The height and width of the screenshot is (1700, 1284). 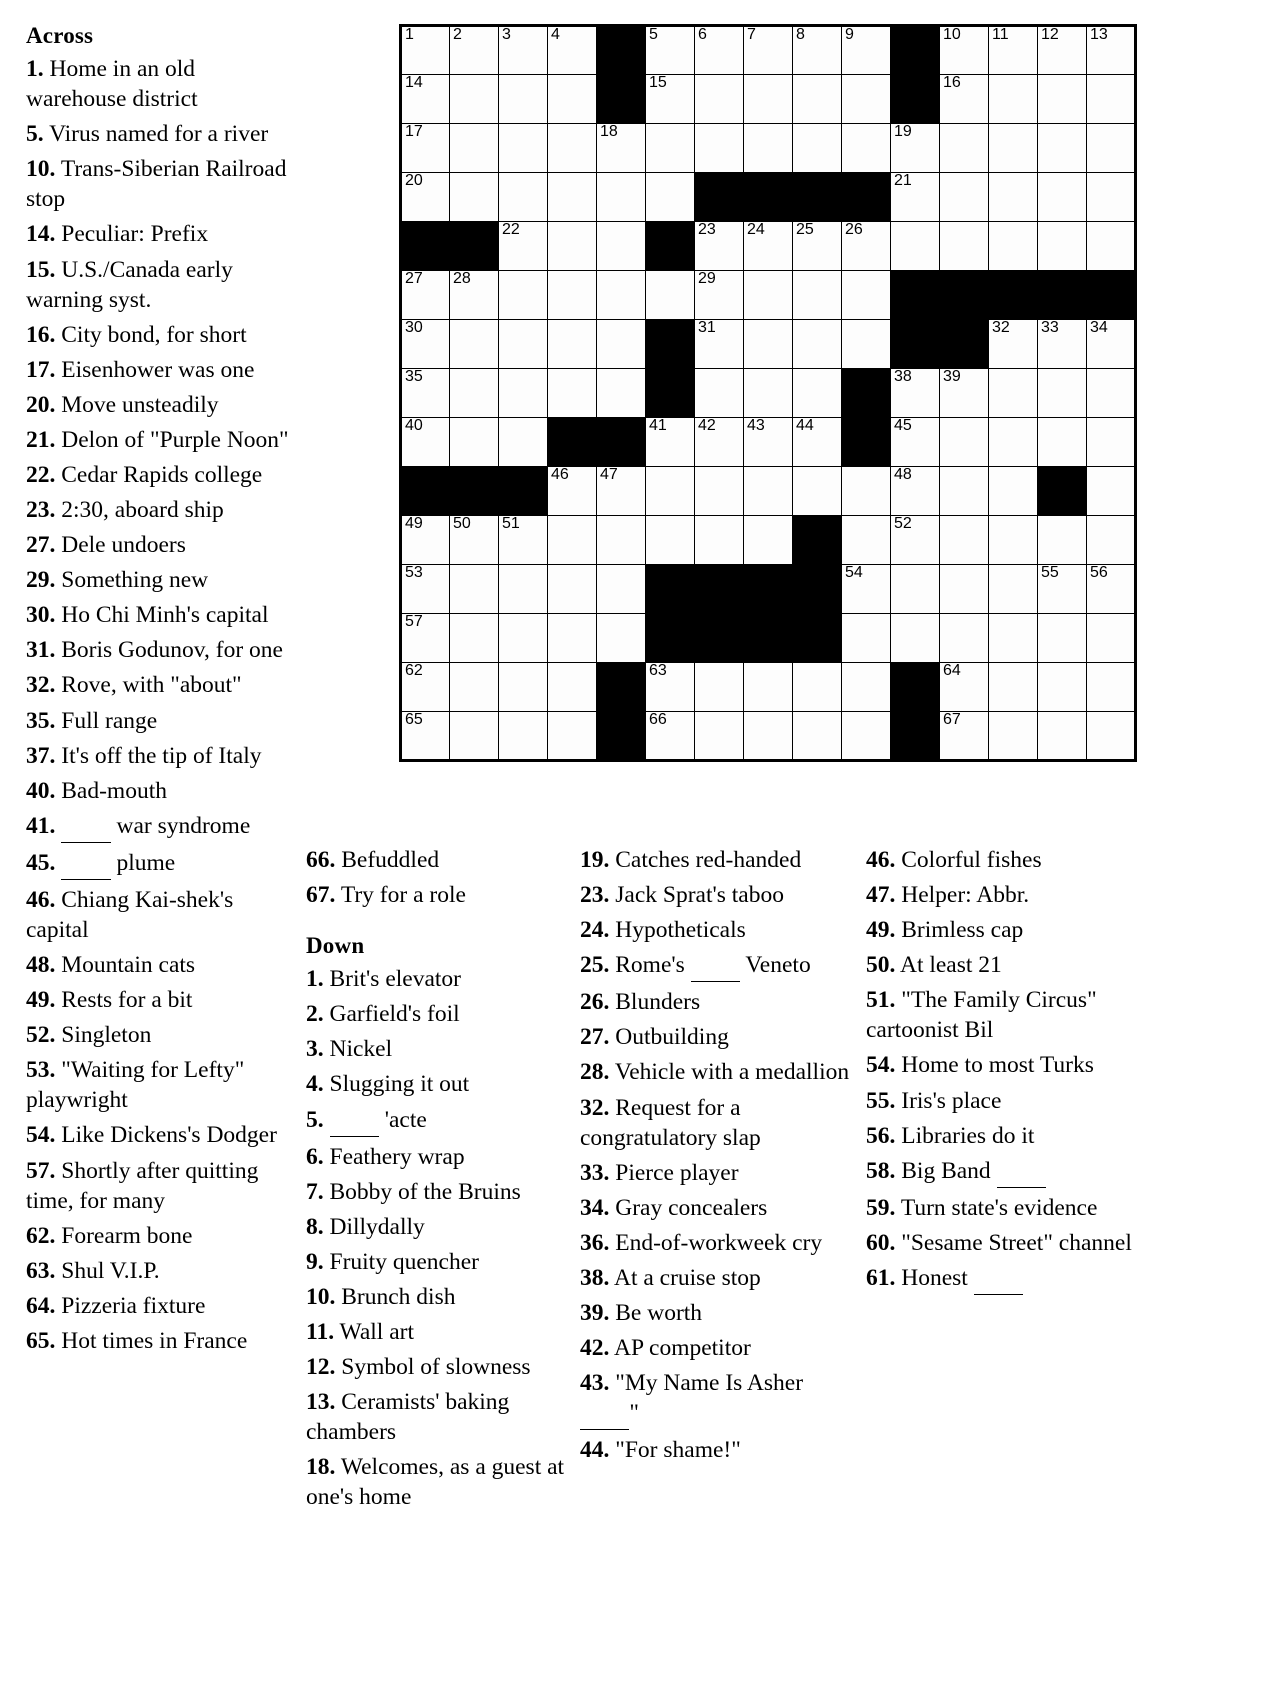 I want to click on clue-item: 34. Gray concealers, so click(x=716, y=1208).